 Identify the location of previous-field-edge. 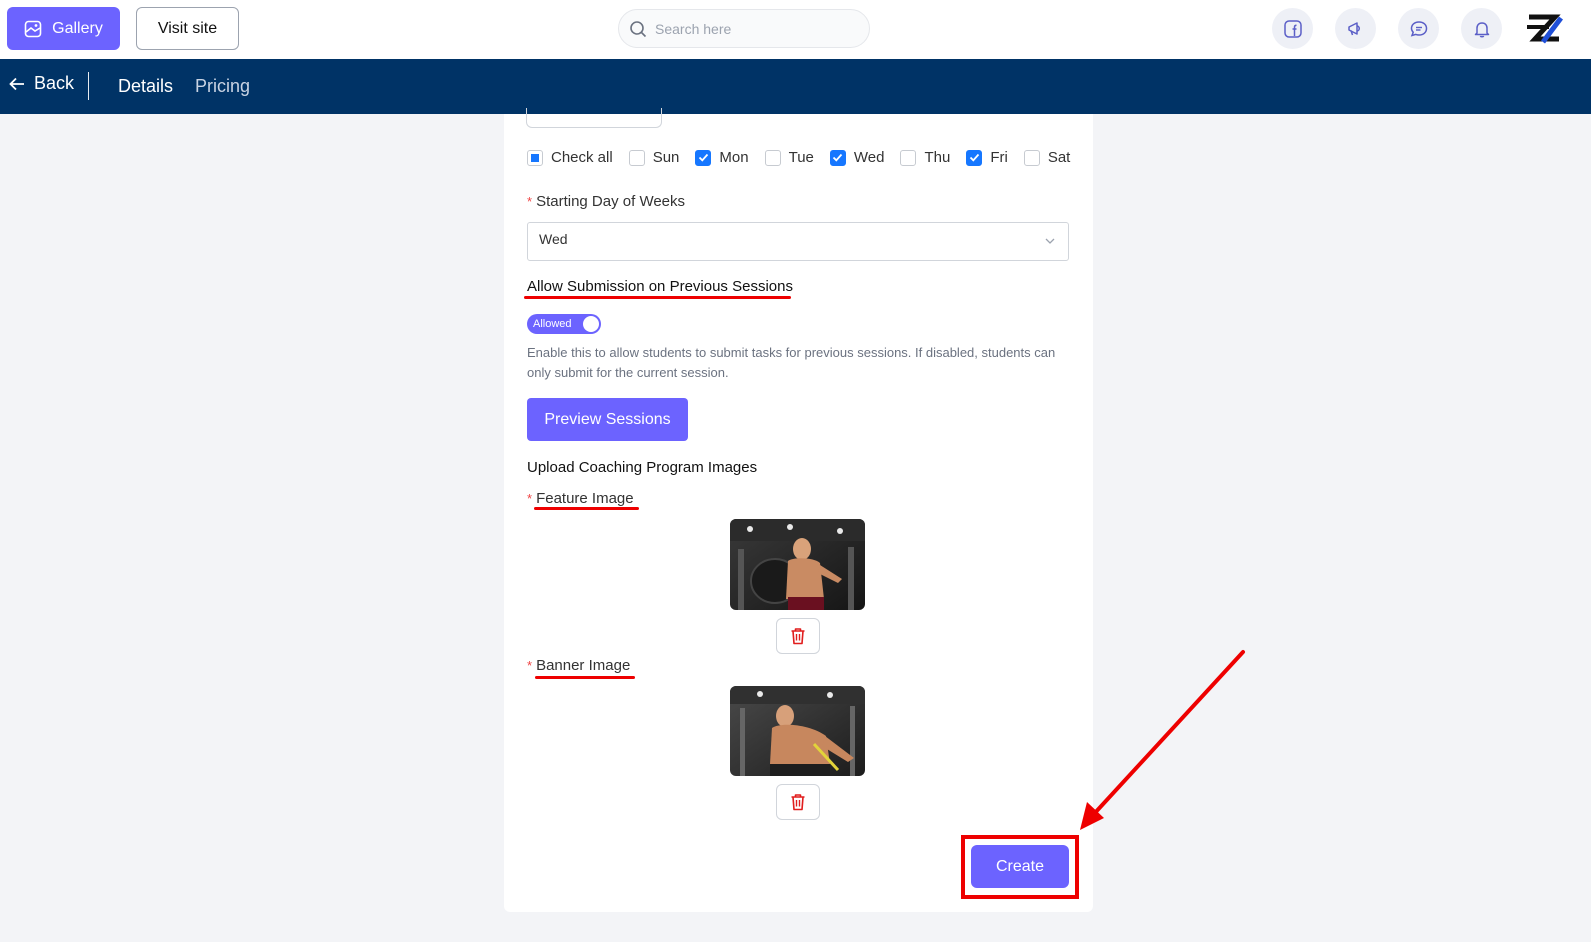
(594, 118).